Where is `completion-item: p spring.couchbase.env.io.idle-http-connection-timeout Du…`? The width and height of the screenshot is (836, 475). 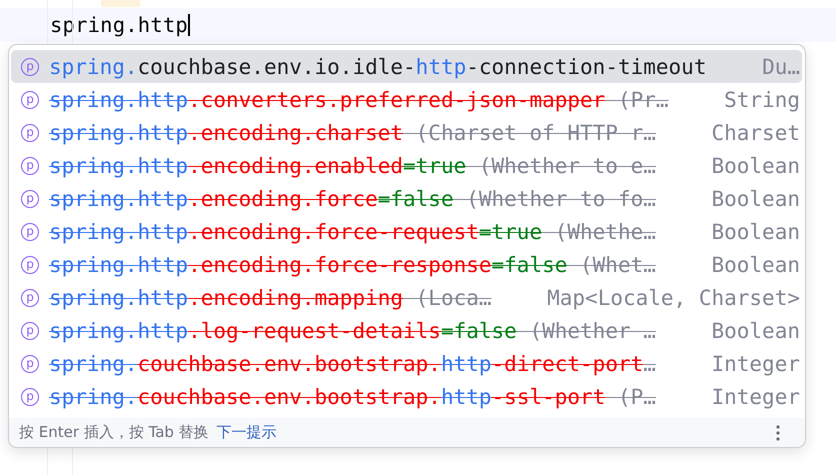 completion-item: p spring.couchbase.env.io.idle-http-connection-timeout Du… is located at coordinates (406, 66).